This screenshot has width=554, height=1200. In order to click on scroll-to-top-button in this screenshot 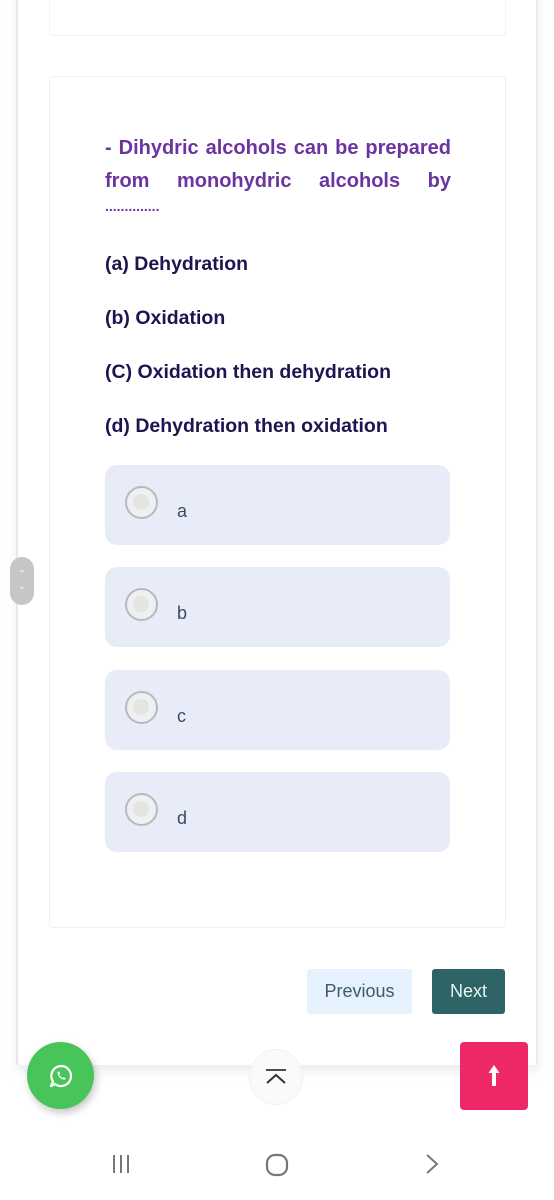, I will do `click(494, 1076)`.